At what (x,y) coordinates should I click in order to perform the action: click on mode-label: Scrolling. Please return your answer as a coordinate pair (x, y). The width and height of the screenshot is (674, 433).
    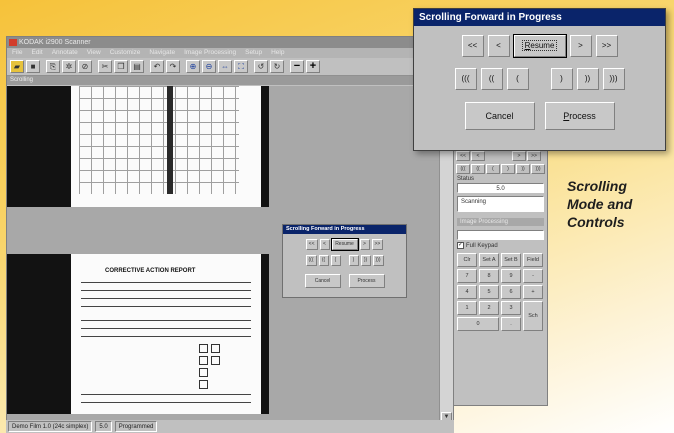
    Looking at the image, I should click on (230, 80).